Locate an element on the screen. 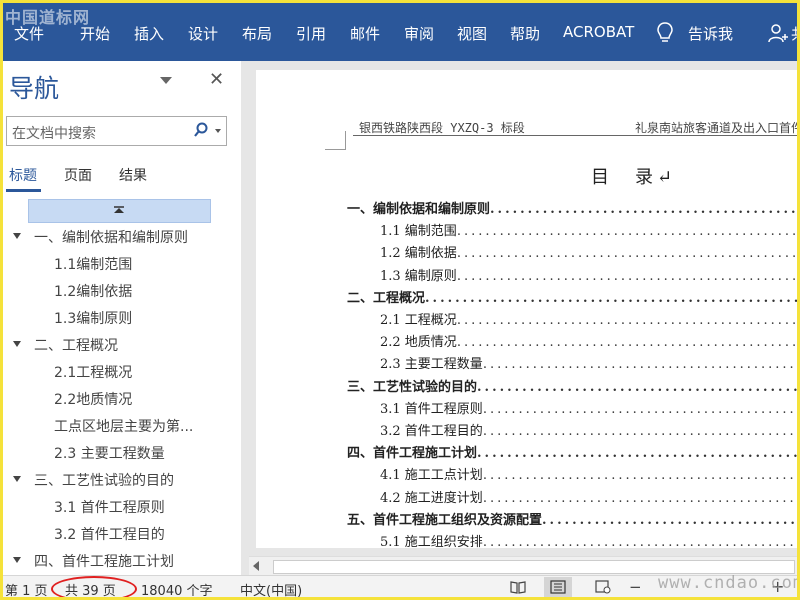  toc-entry: 2.1 工程概况 is located at coordinates (588, 319).